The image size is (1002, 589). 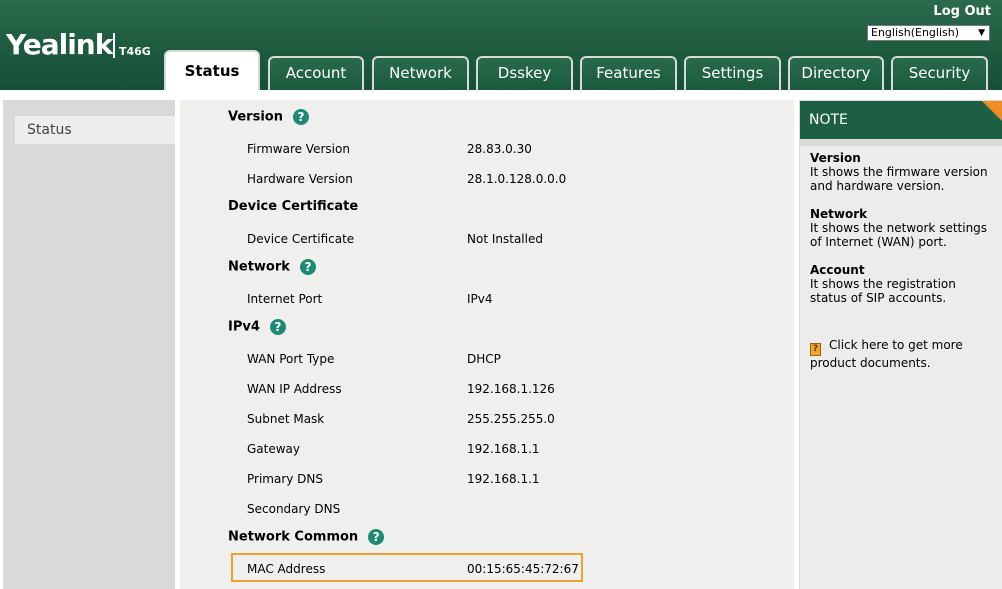 What do you see at coordinates (815, 349) in the screenshot?
I see `document-icon: ?` at bounding box center [815, 349].